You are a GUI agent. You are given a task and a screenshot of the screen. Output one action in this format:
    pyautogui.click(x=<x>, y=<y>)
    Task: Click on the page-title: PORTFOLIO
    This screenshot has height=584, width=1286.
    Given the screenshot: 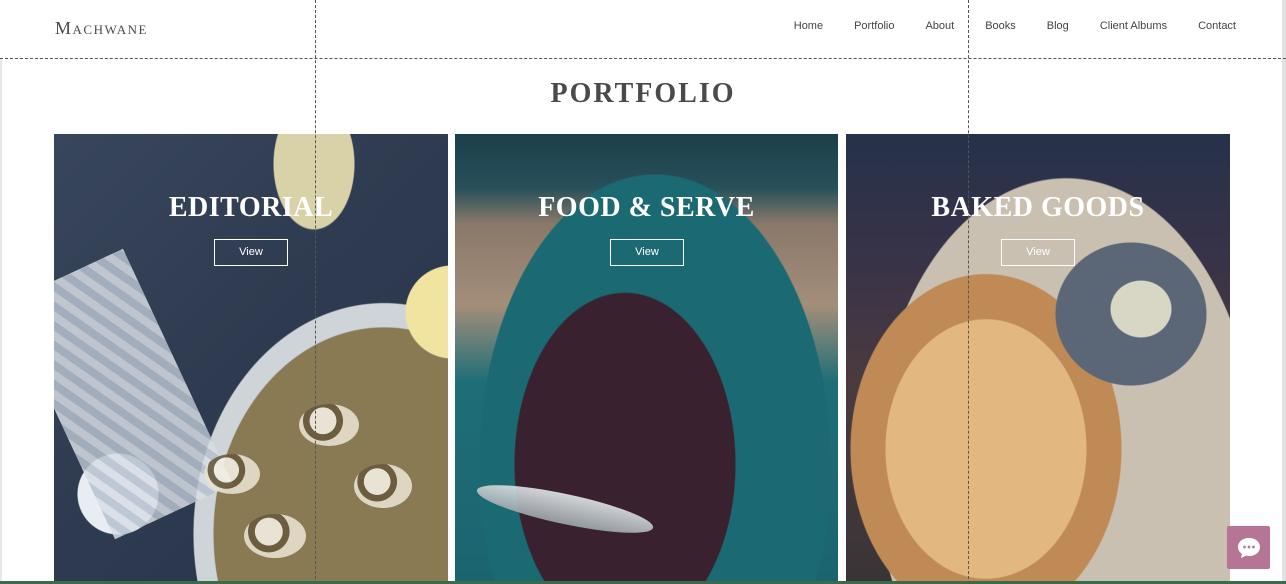 What is the action you would take?
    pyautogui.click(x=643, y=93)
    